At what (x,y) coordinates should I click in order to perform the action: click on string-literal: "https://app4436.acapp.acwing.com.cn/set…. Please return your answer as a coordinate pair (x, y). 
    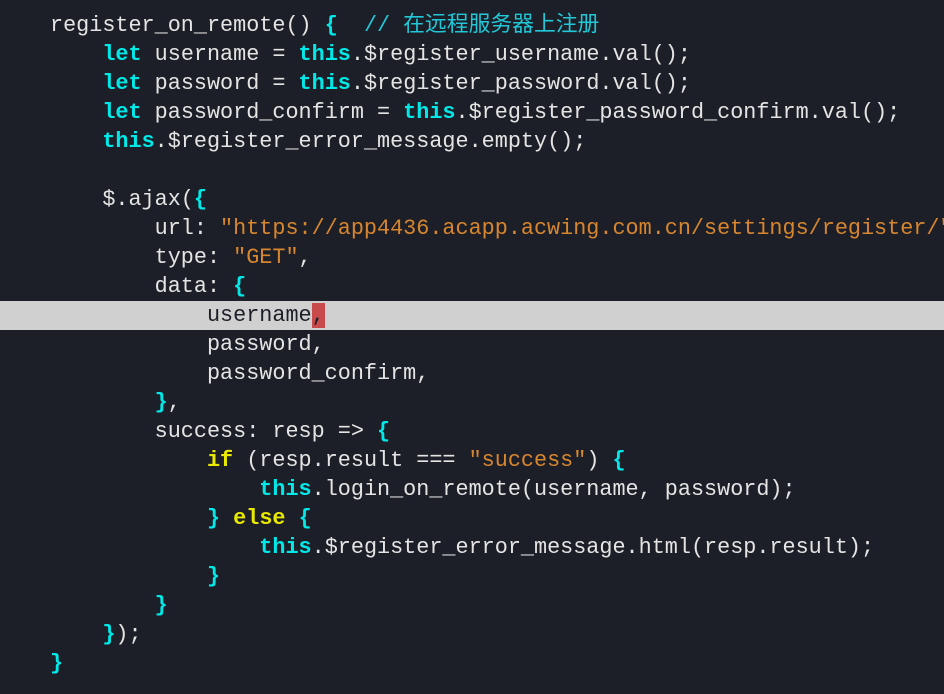
    Looking at the image, I should click on (582, 228).